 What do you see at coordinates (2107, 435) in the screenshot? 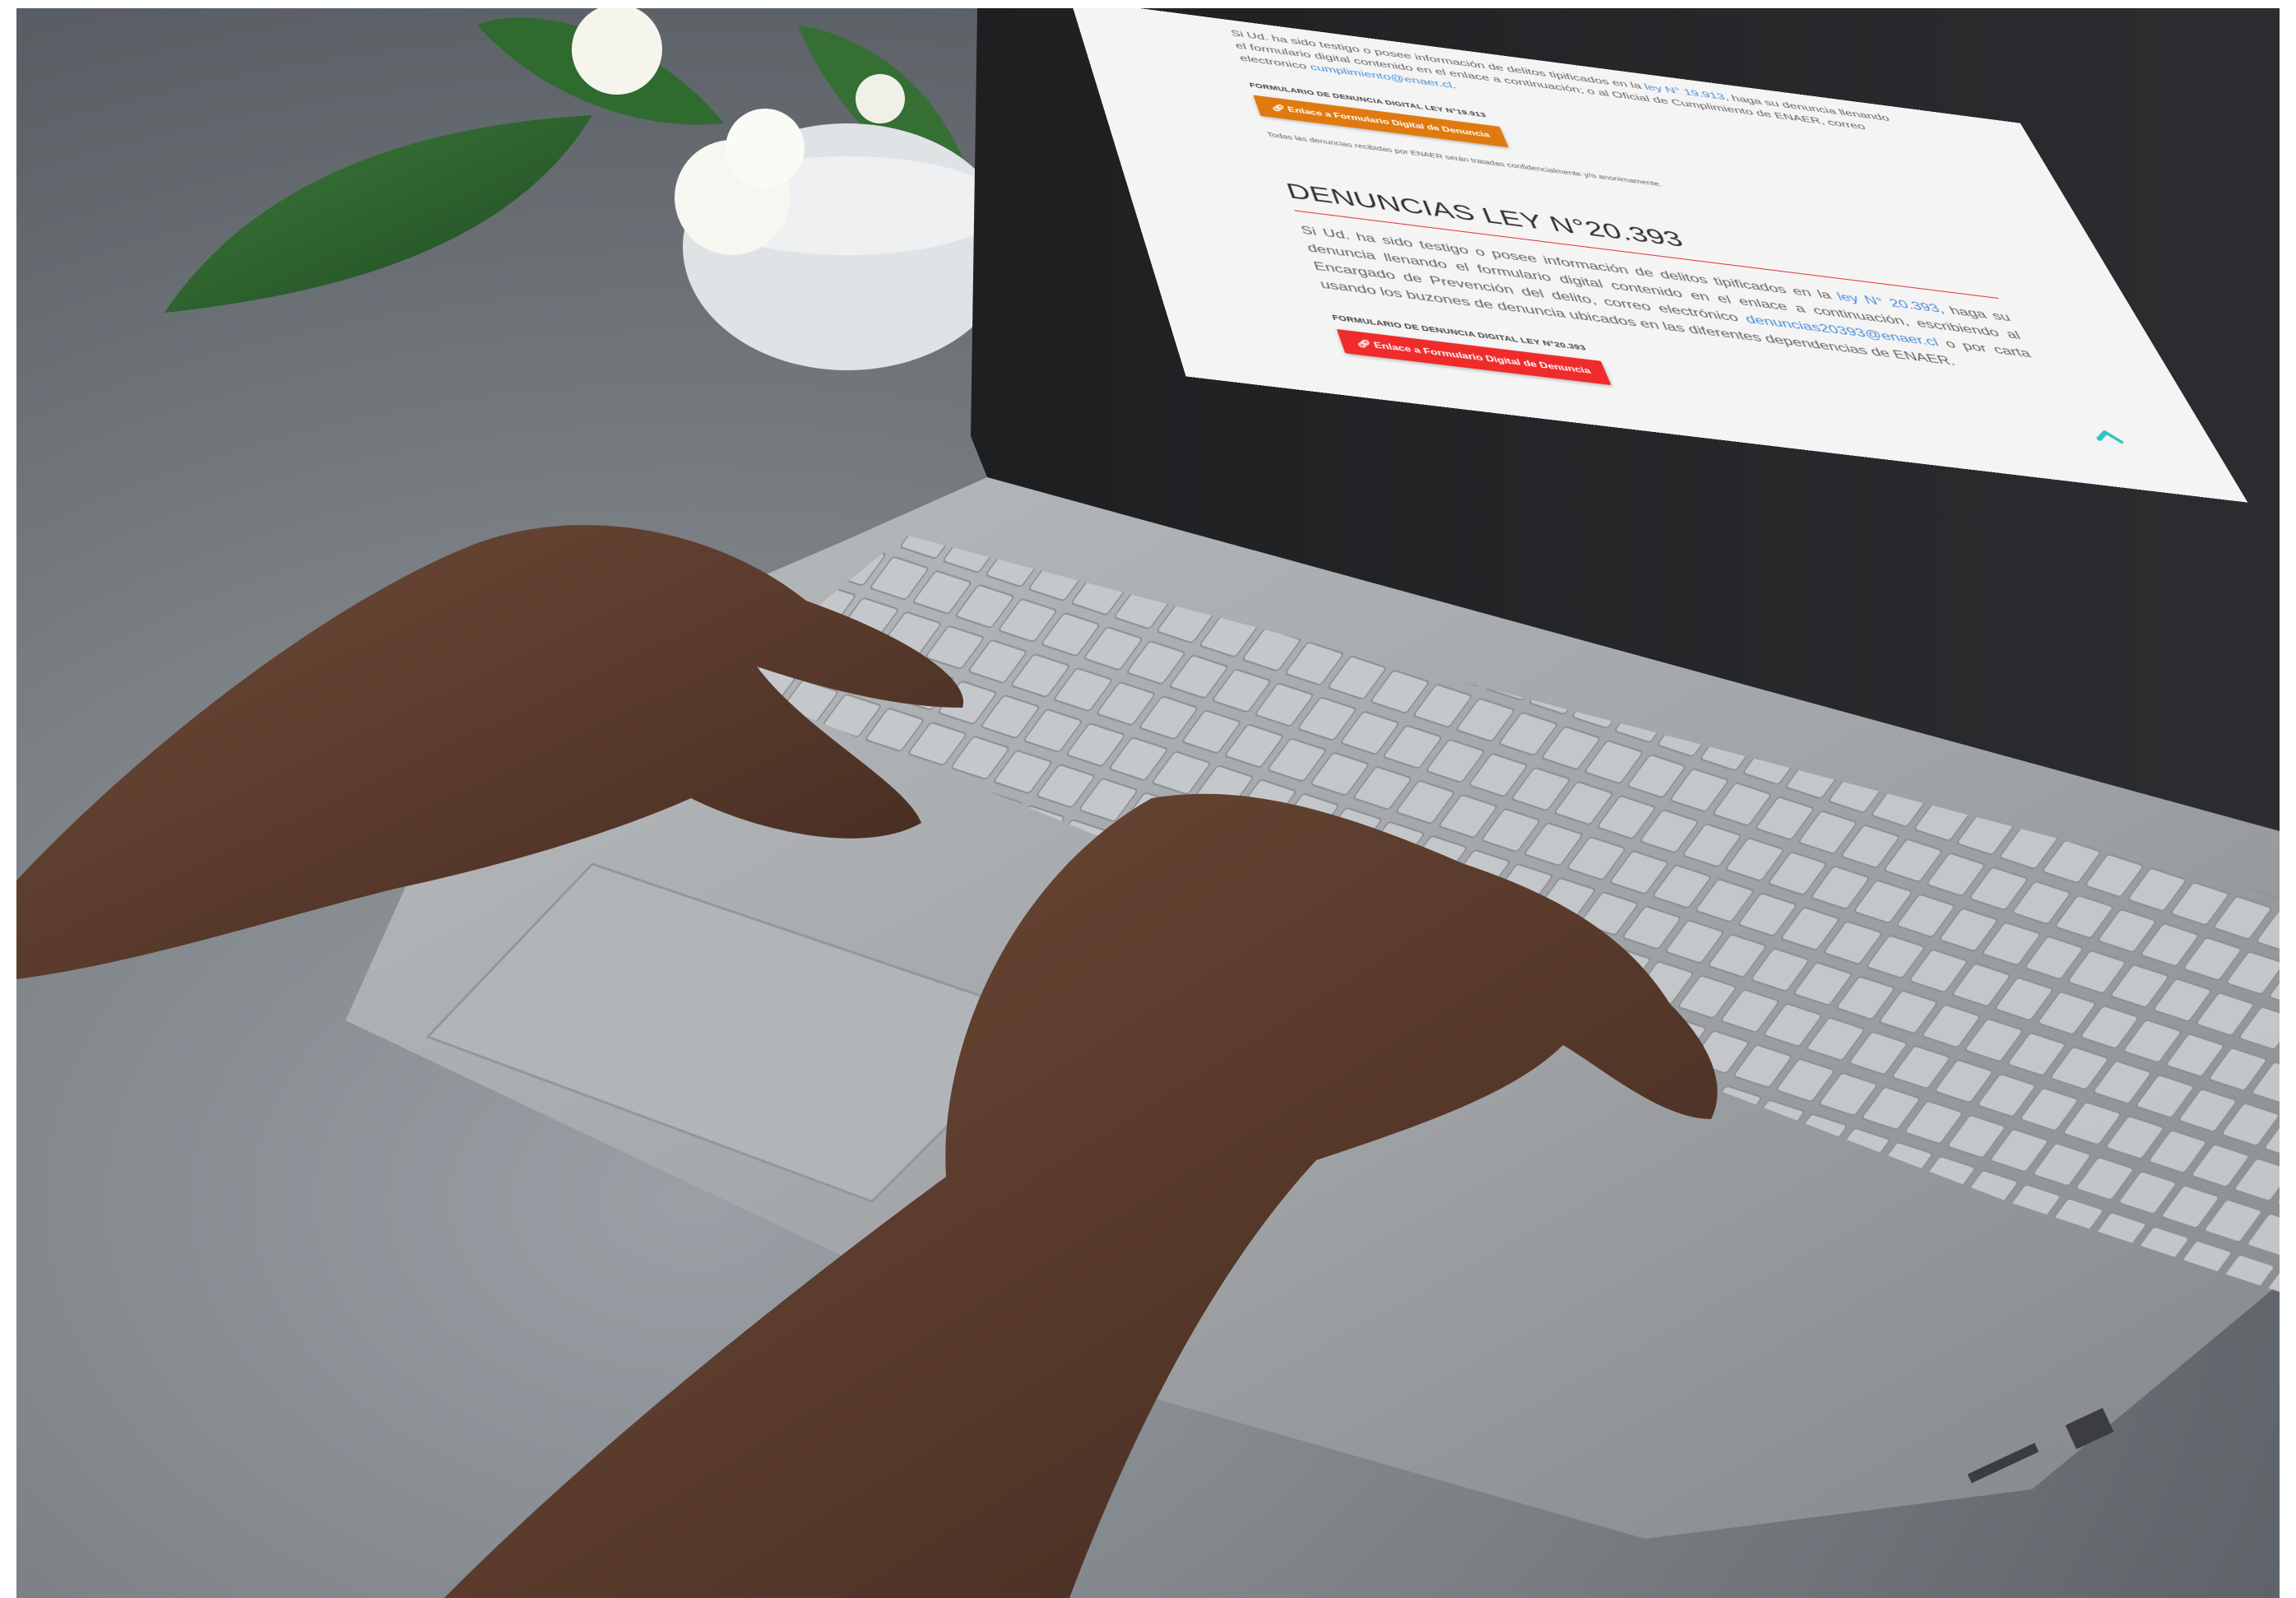
I see `chevron-up-icon` at bounding box center [2107, 435].